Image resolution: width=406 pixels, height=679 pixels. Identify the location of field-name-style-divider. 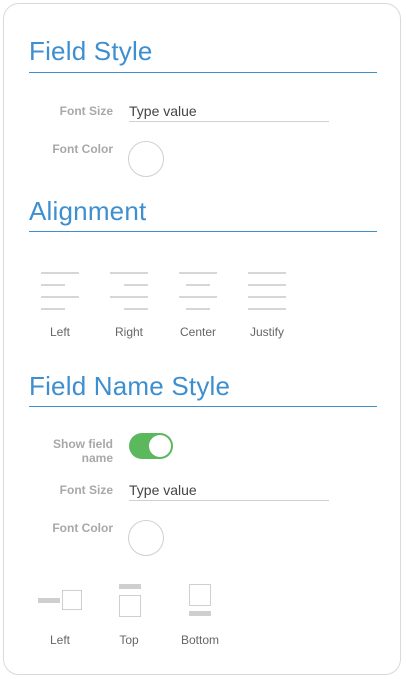
(203, 406).